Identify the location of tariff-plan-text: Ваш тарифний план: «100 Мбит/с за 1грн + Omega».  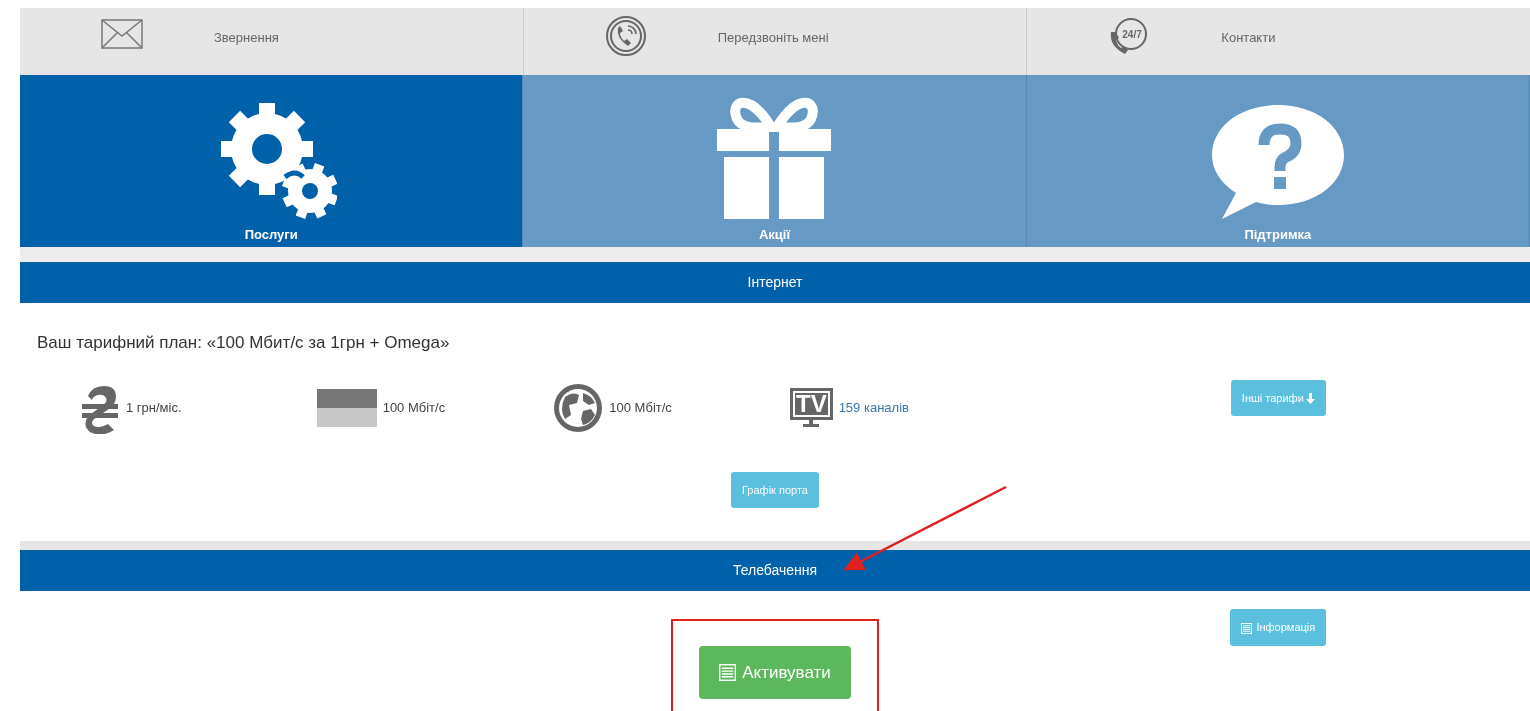
(243, 343).